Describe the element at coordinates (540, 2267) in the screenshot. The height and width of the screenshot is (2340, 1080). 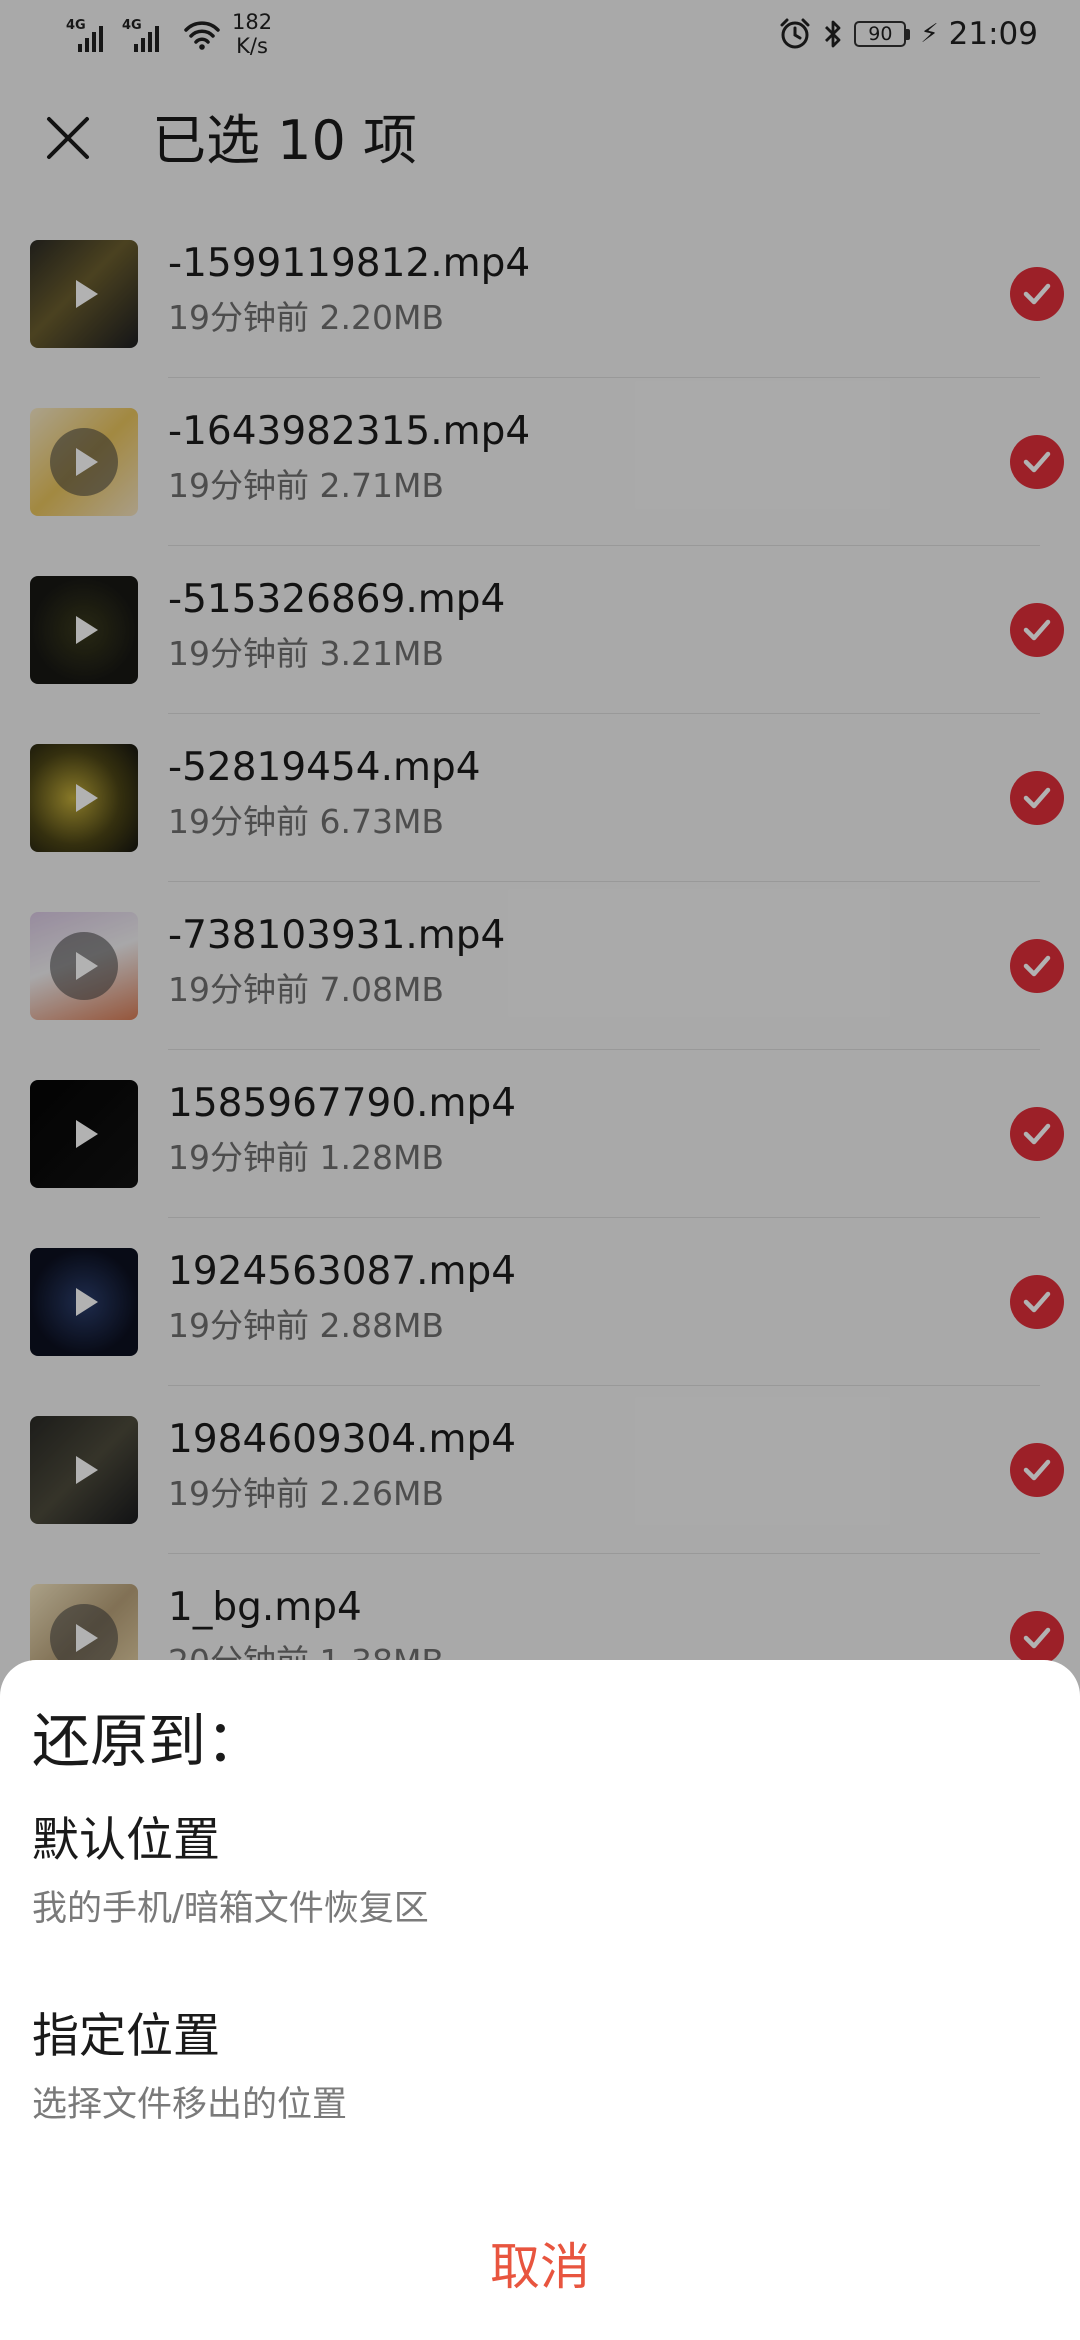
I see `cancel-button: 取消` at that location.